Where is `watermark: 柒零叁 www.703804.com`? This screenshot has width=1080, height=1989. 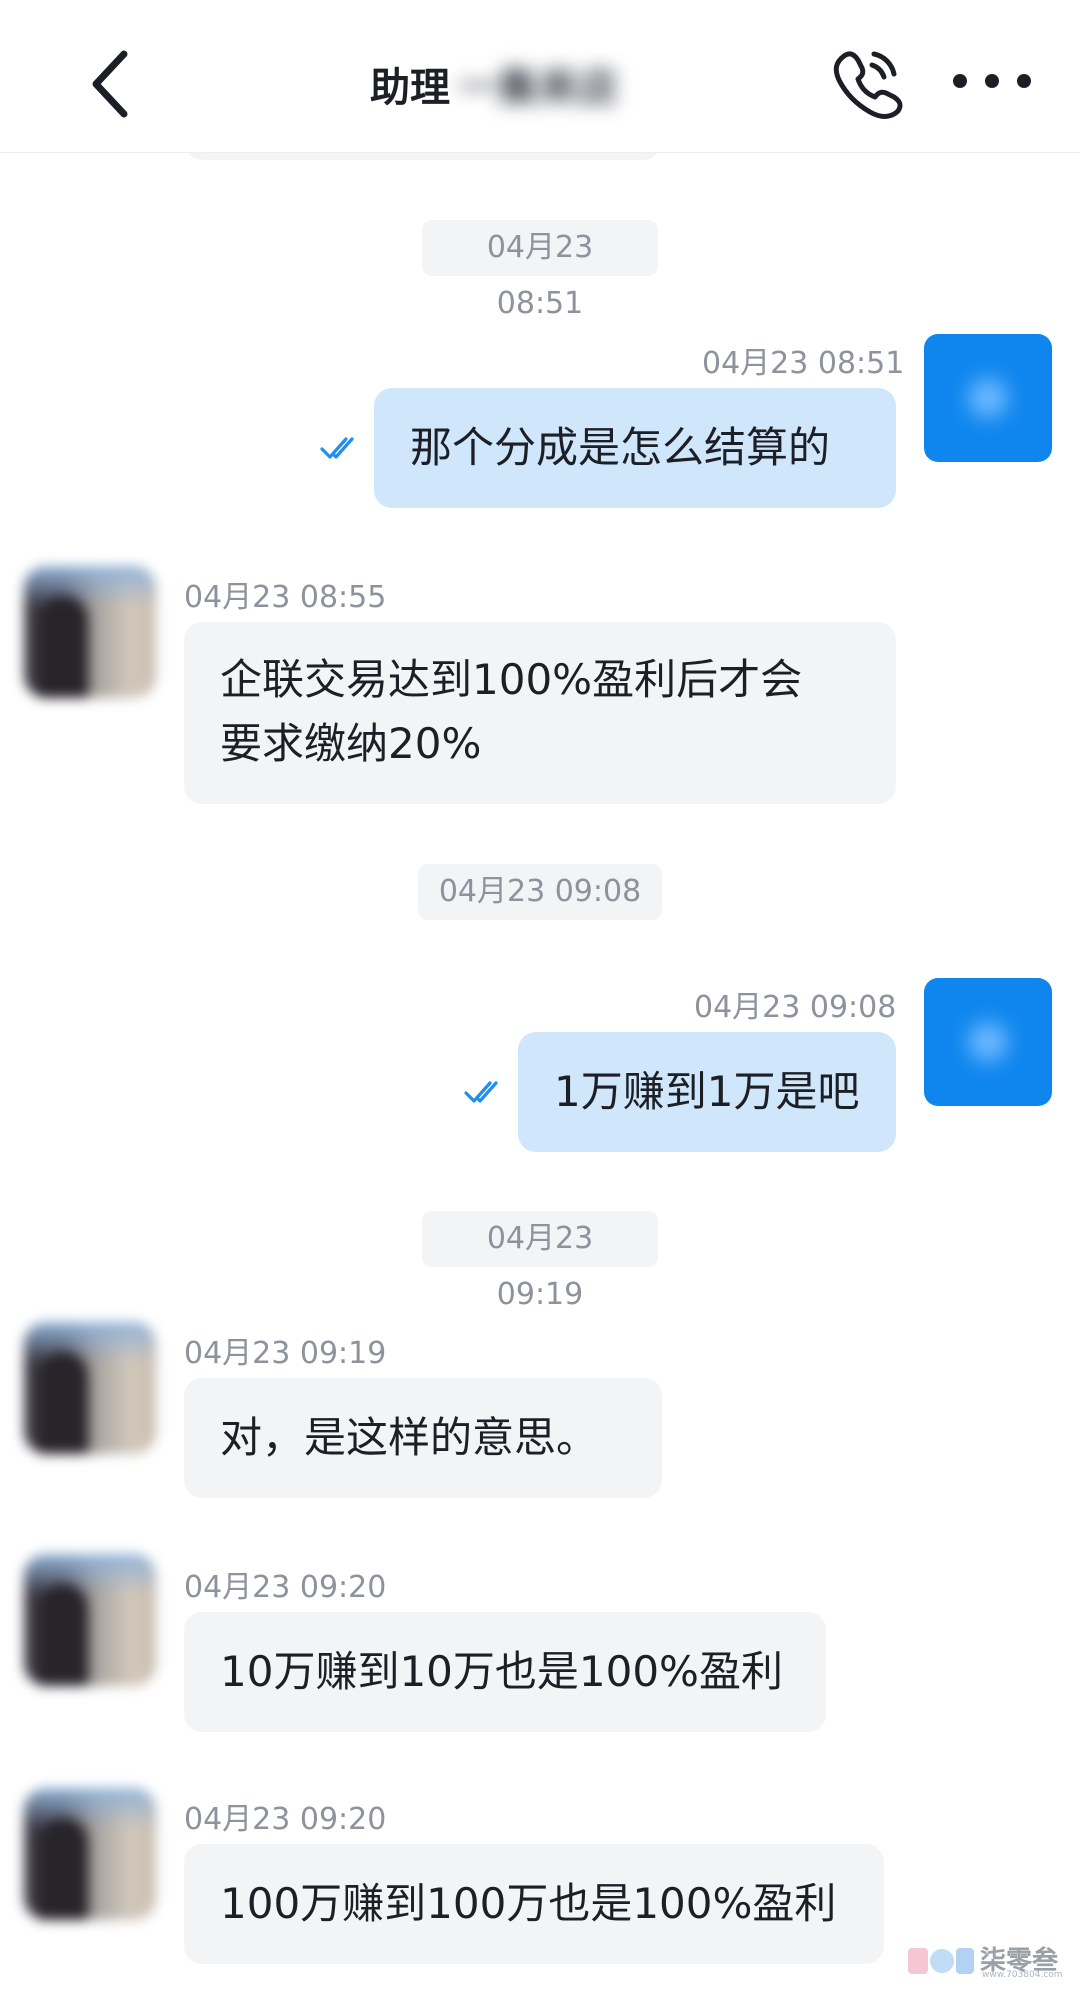
watermark: 柒零叁 www.703804.com is located at coordinates (991, 1962).